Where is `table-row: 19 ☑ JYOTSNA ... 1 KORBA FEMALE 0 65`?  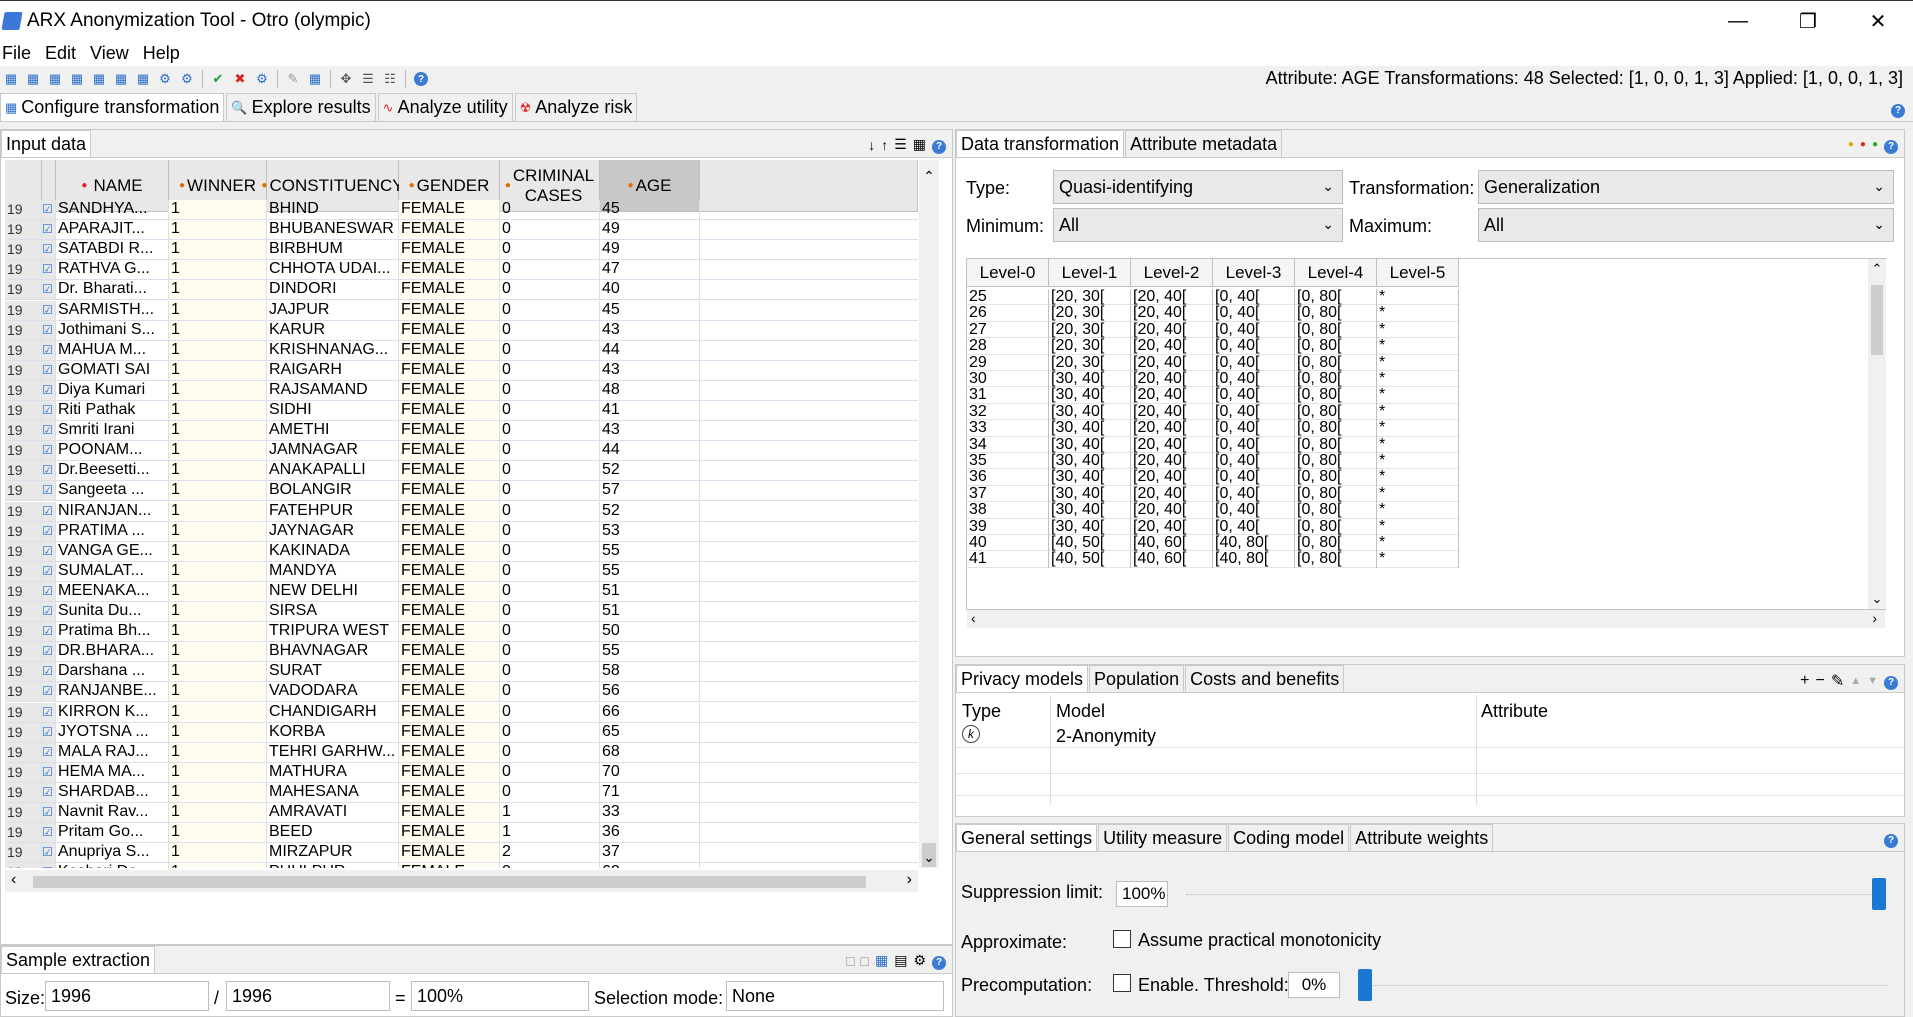 table-row: 19 ☑ JYOTSNA ... 1 KORBA FEMALE 0 65 is located at coordinates (461, 732).